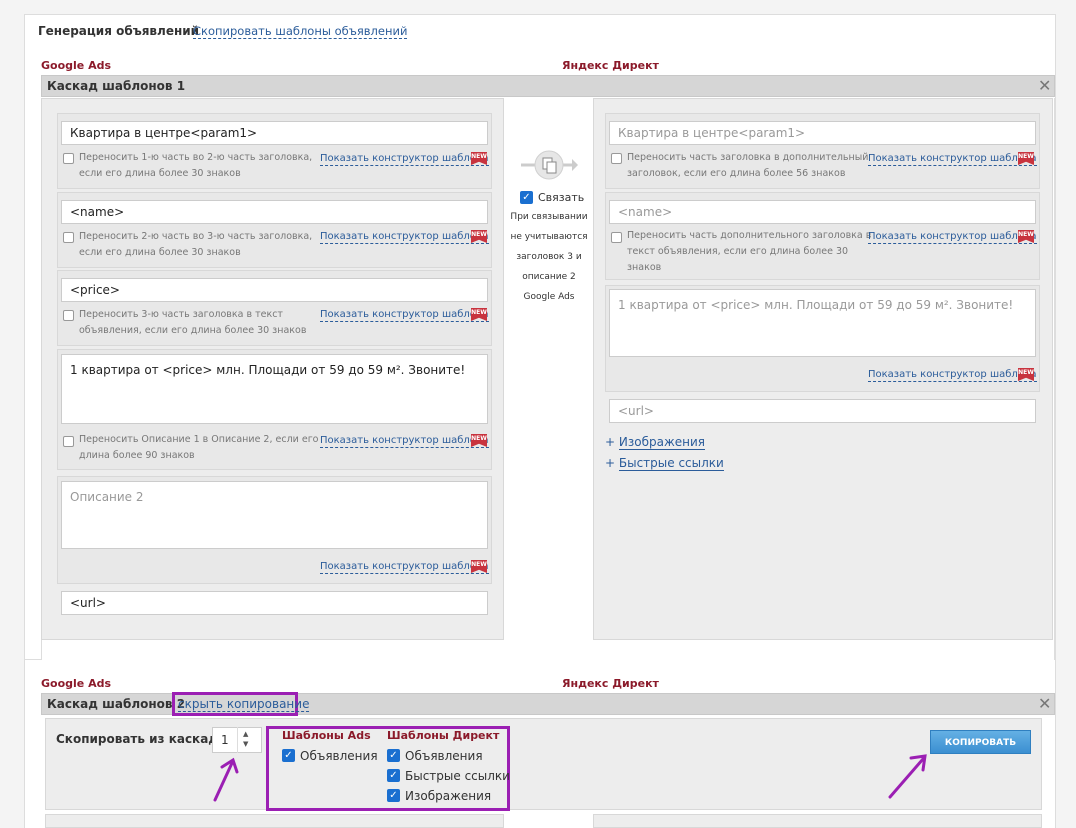 Image resolution: width=1076 pixels, height=828 pixels. Describe the element at coordinates (326, 735) in the screenshot. I see `ads-templates-title: Шаблоны Ads` at that location.